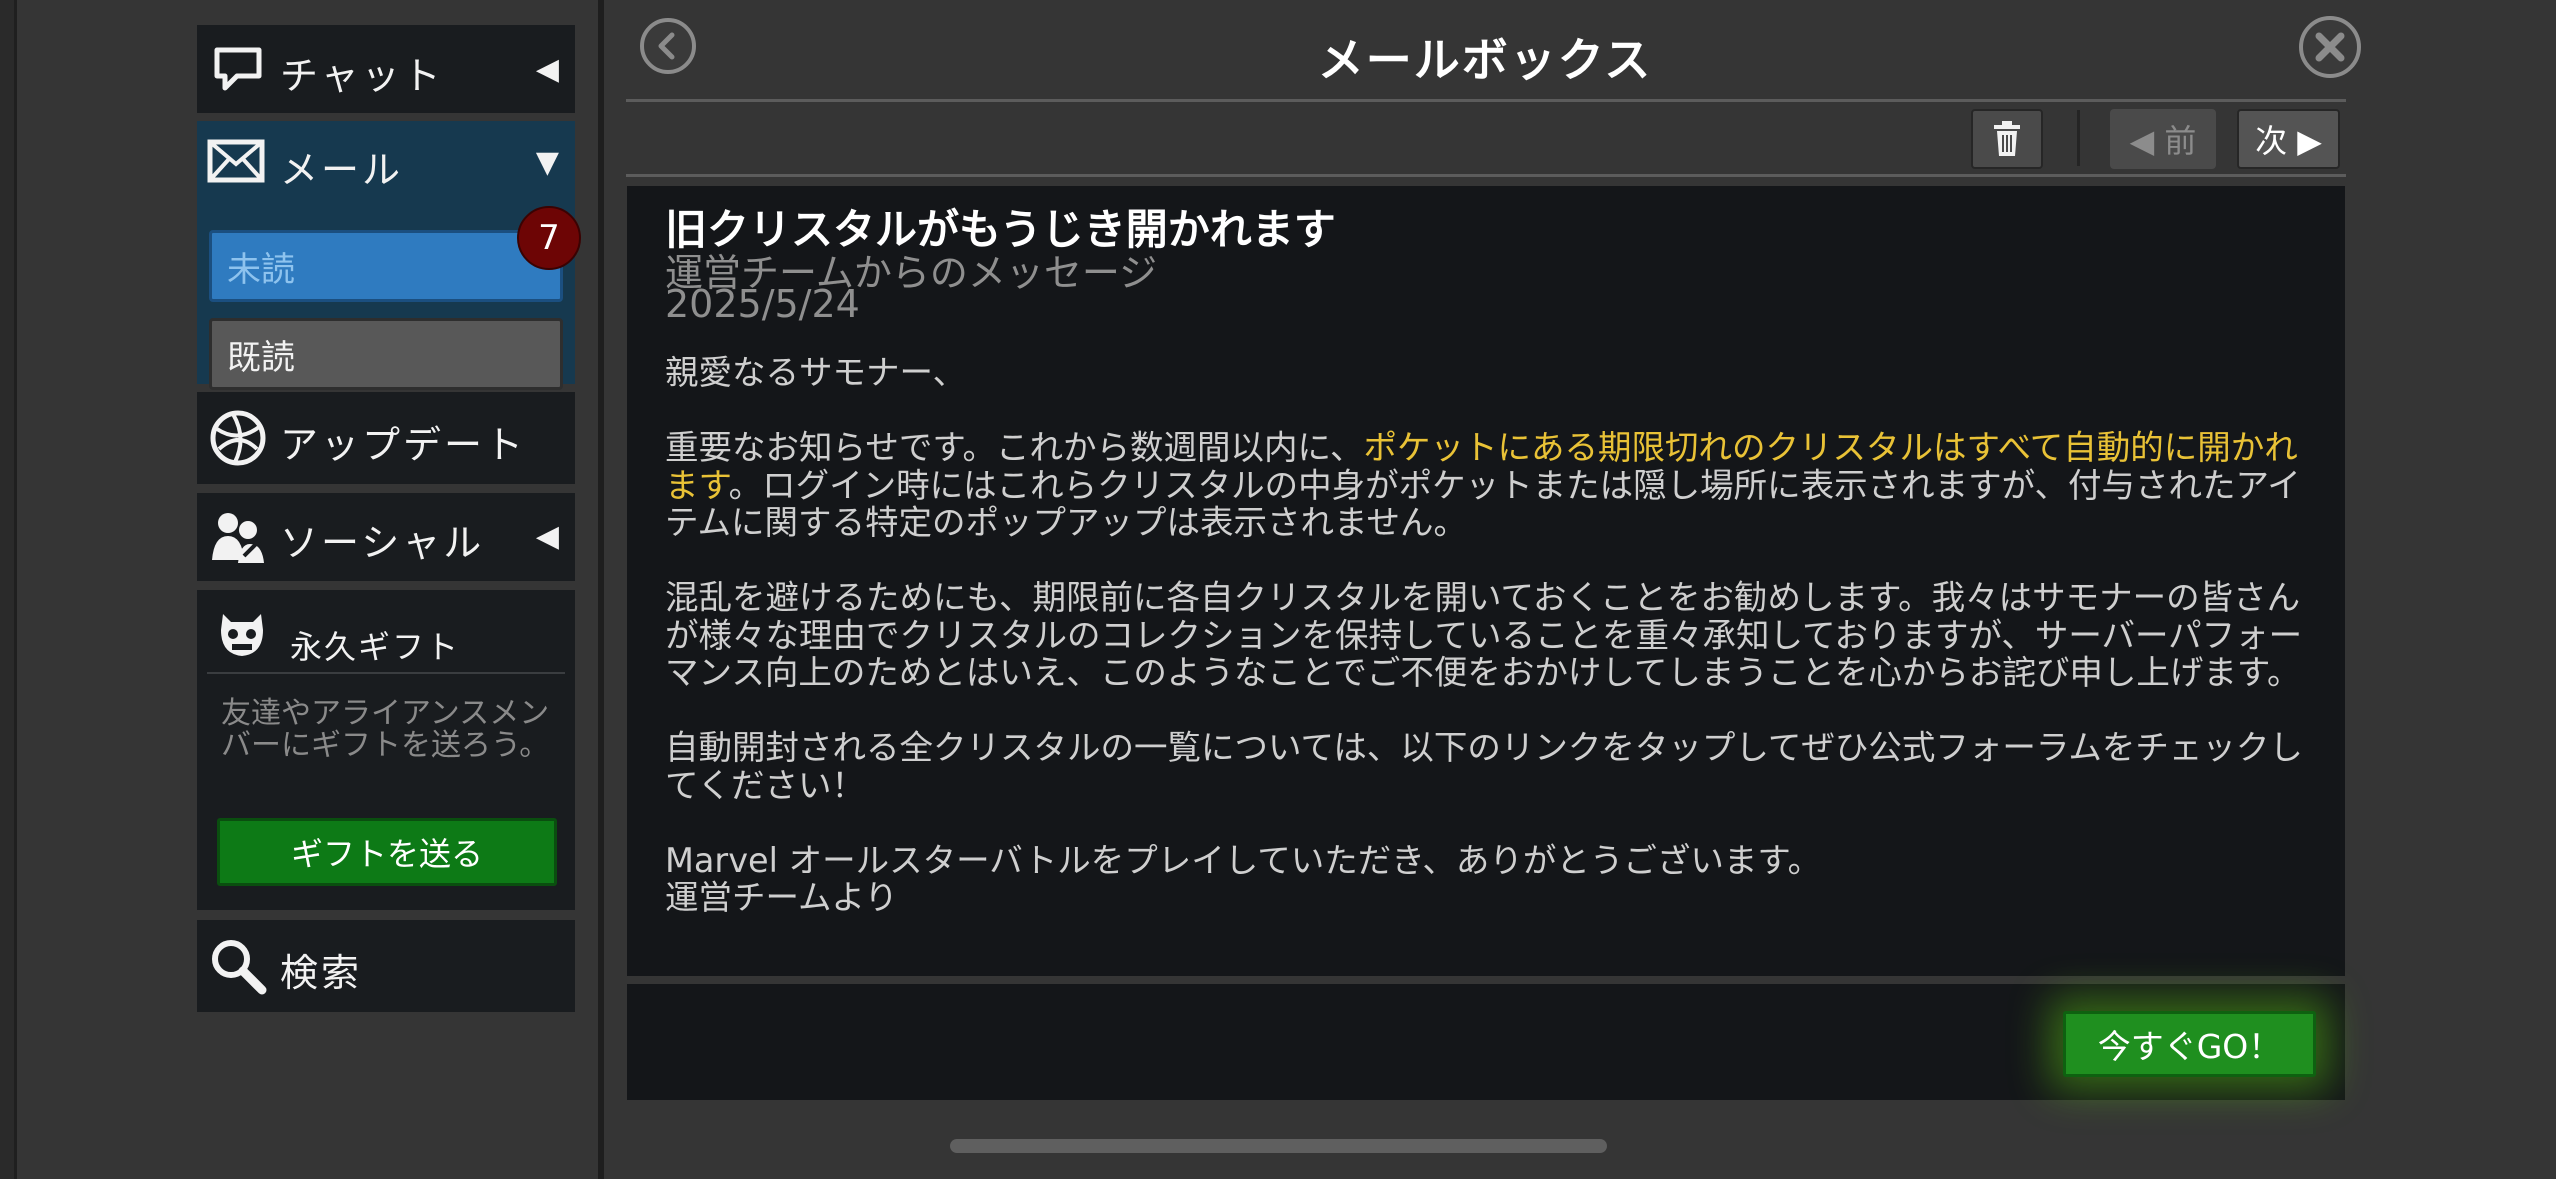 This screenshot has height=1179, width=2556. I want to click on sidebar-item-label: ソーシャル, so click(382, 543).